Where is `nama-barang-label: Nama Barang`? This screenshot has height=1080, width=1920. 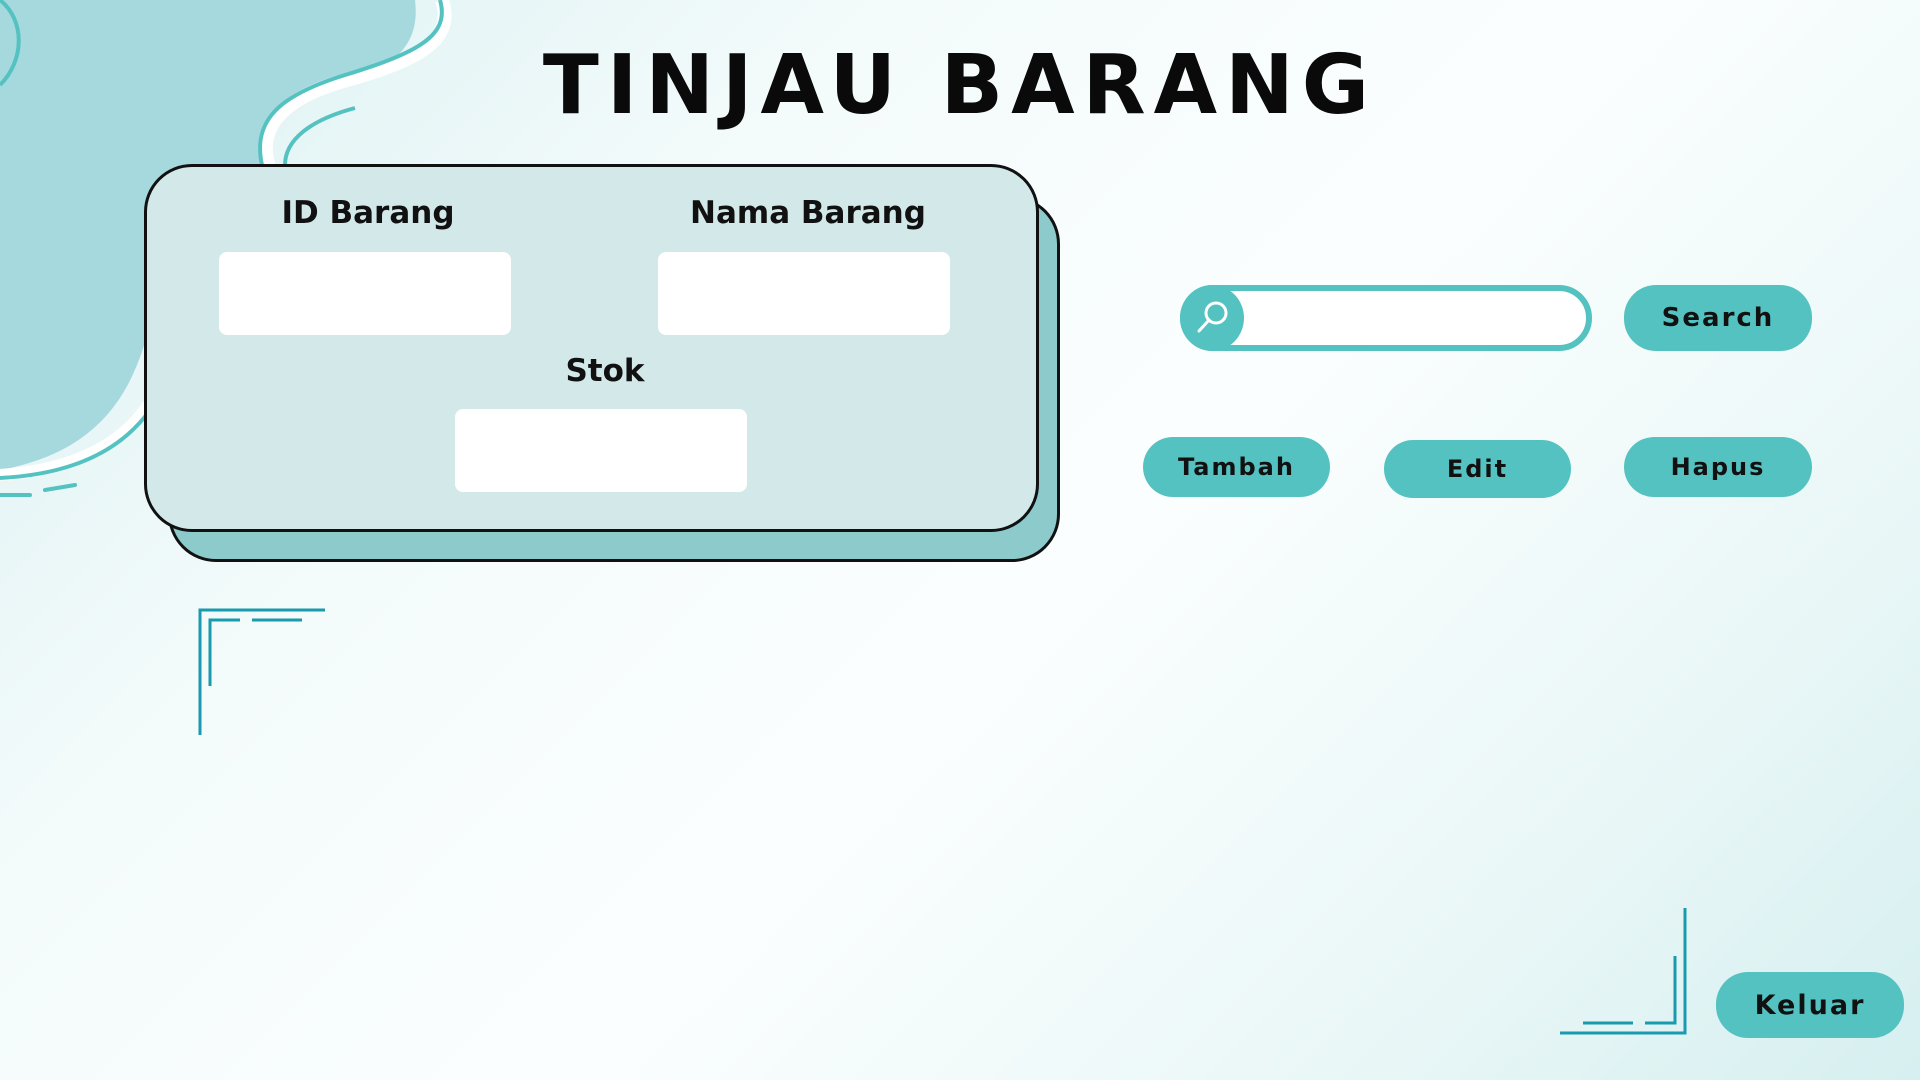 nama-barang-label: Nama Barang is located at coordinates (808, 213).